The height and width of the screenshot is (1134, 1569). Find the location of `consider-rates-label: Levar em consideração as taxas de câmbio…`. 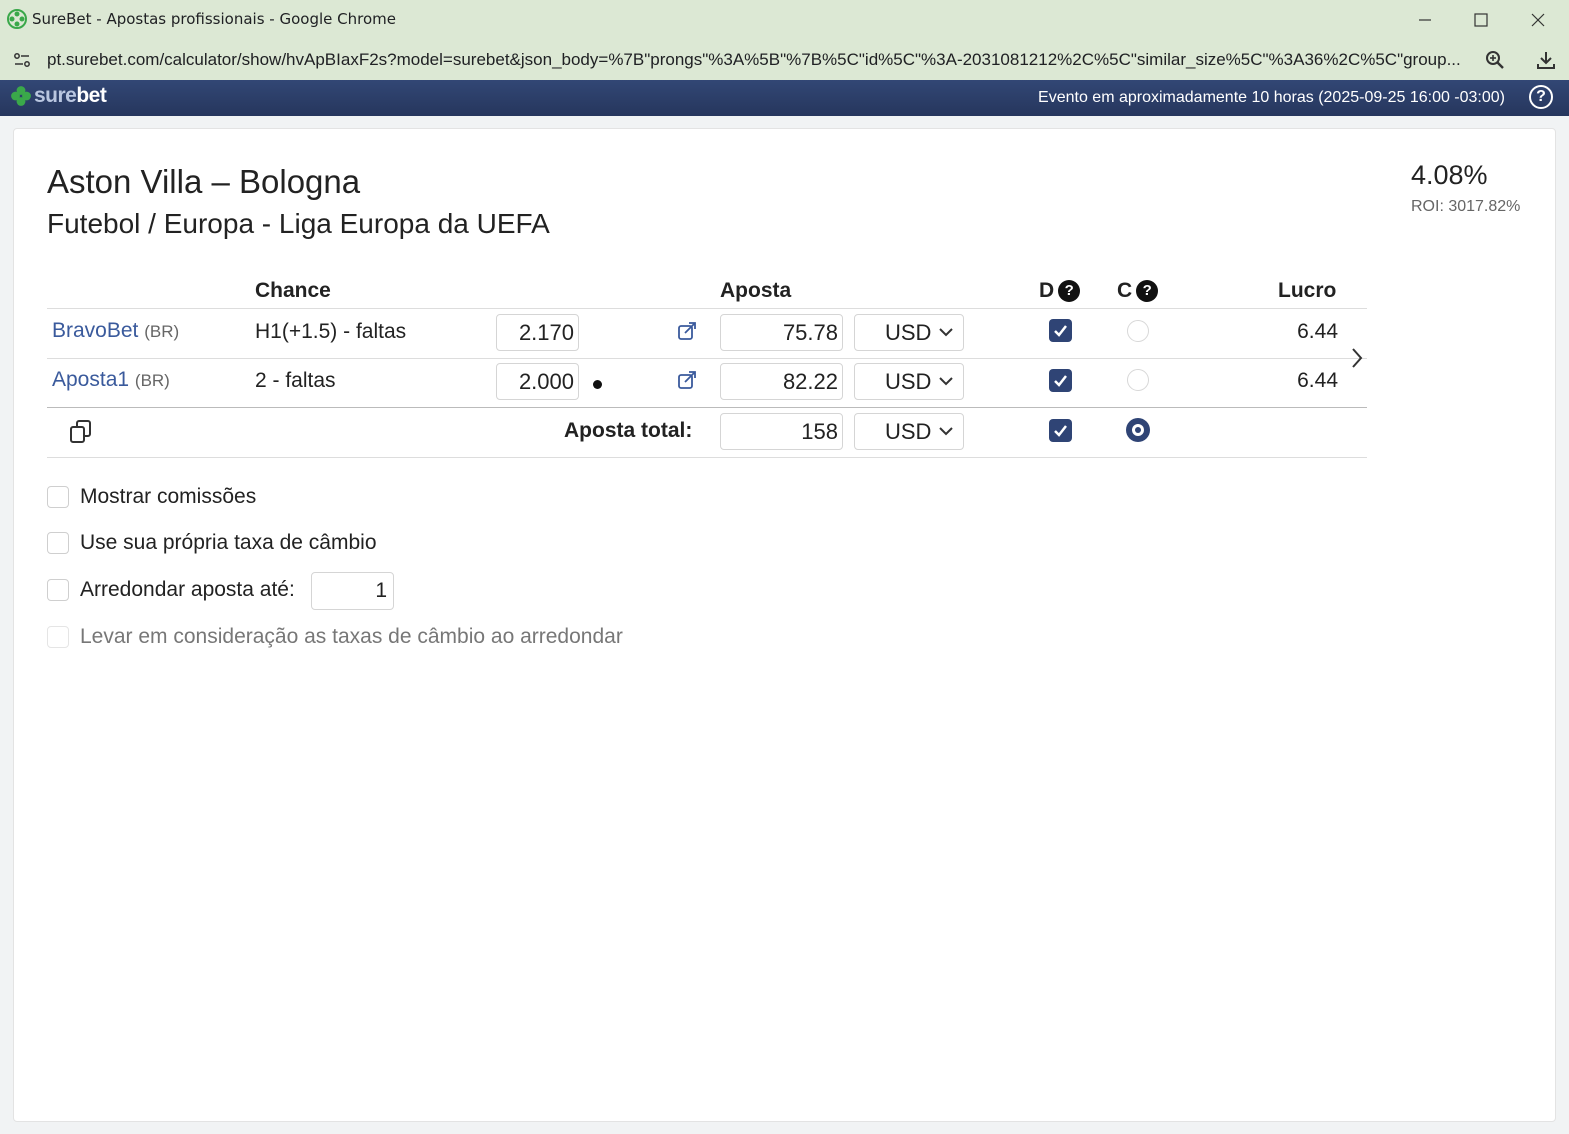

consider-rates-label: Levar em consideração as taxas de câmbio… is located at coordinates (351, 636).